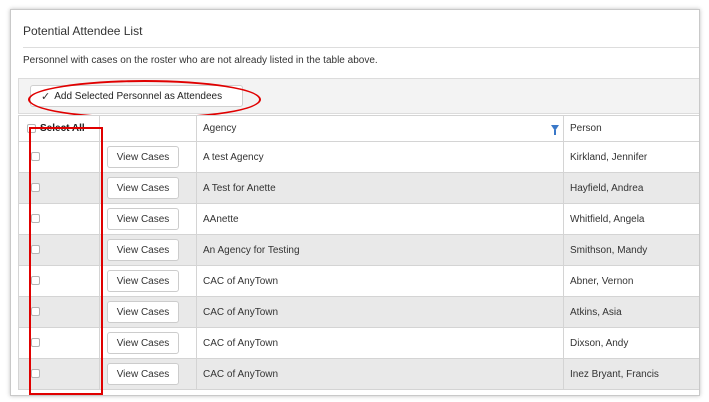 The width and height of the screenshot is (709, 402). What do you see at coordinates (361, 47) in the screenshot?
I see `title-divider` at bounding box center [361, 47].